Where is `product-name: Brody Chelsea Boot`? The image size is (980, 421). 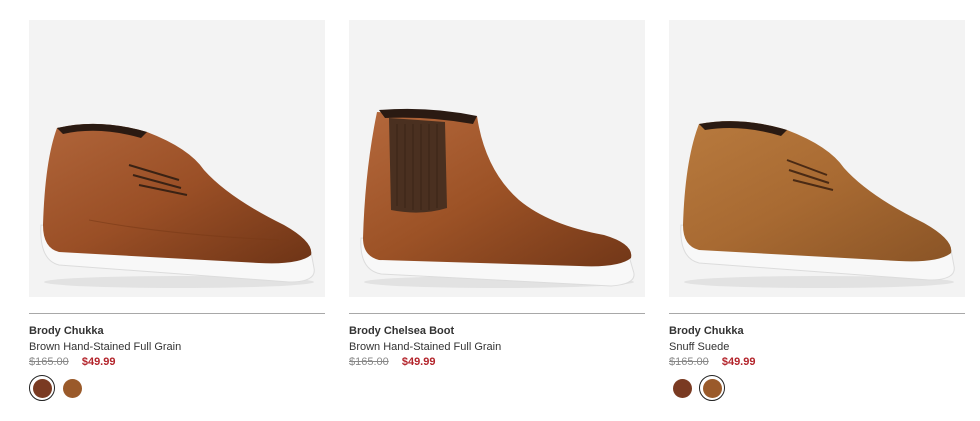 product-name: Brody Chelsea Boot is located at coordinates (497, 331).